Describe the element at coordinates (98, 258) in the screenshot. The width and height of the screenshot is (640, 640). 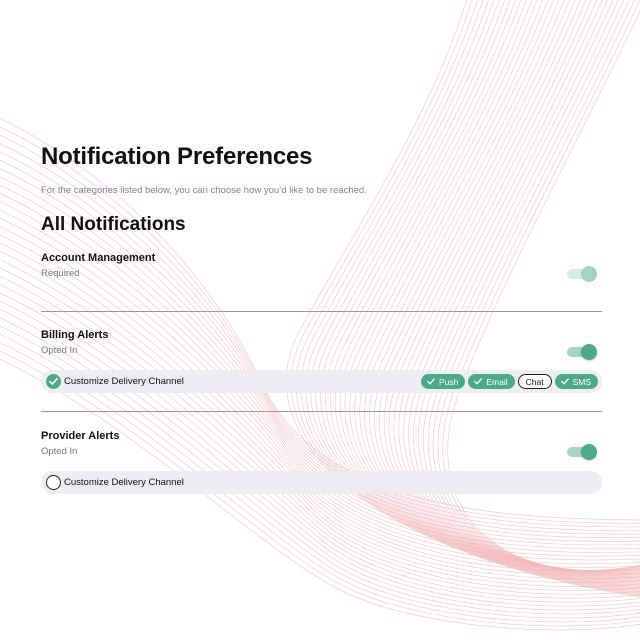
I see `category-name: Account Management` at that location.